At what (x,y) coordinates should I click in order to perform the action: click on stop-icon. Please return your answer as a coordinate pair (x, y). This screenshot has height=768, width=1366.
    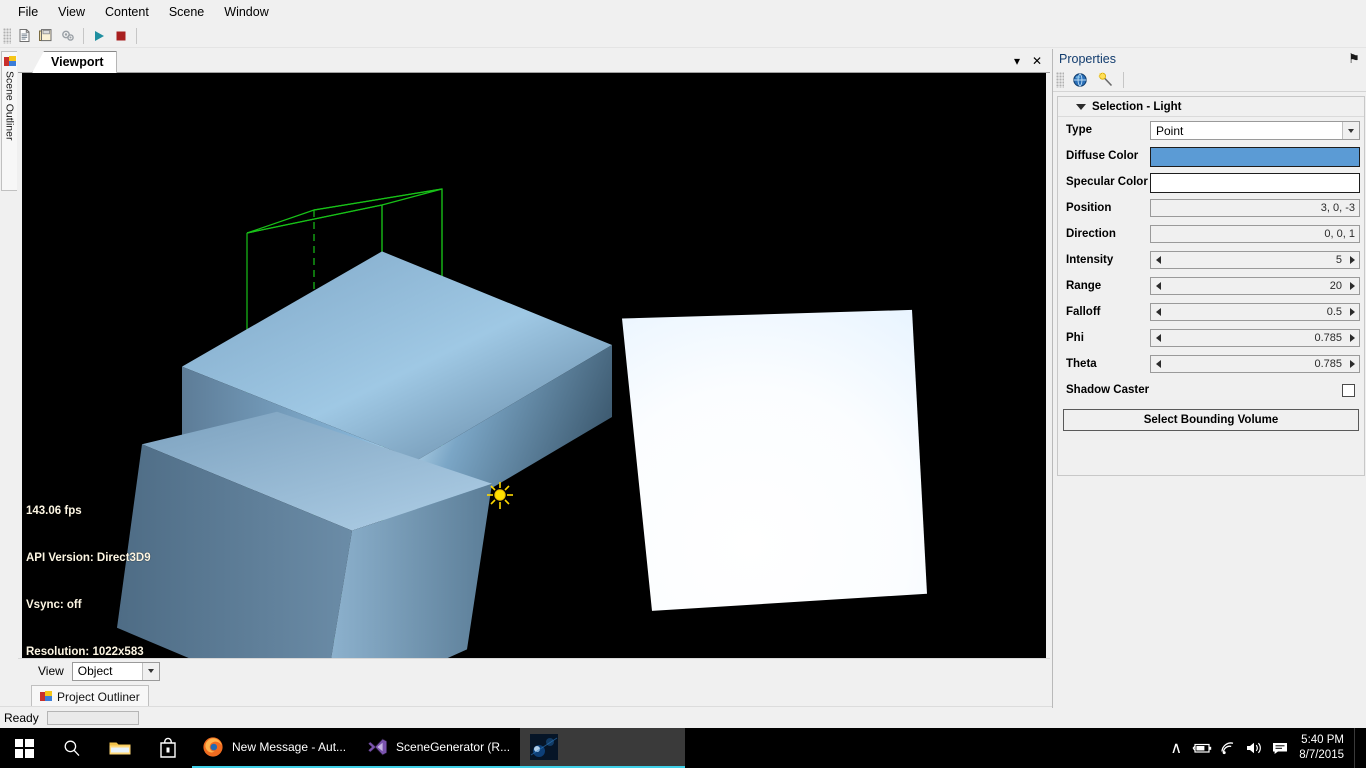
    Looking at the image, I should click on (121, 35).